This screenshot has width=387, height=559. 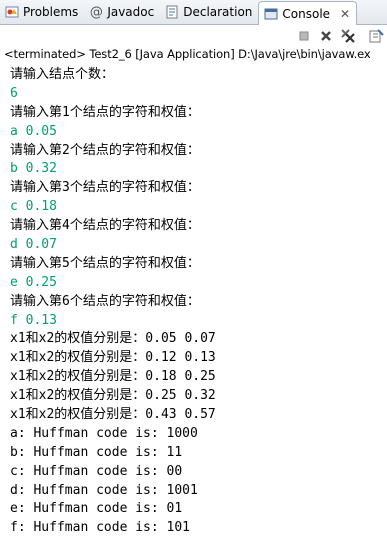 What do you see at coordinates (62, 74) in the screenshot?
I see `console-output-line: 请输入结点个数：` at bounding box center [62, 74].